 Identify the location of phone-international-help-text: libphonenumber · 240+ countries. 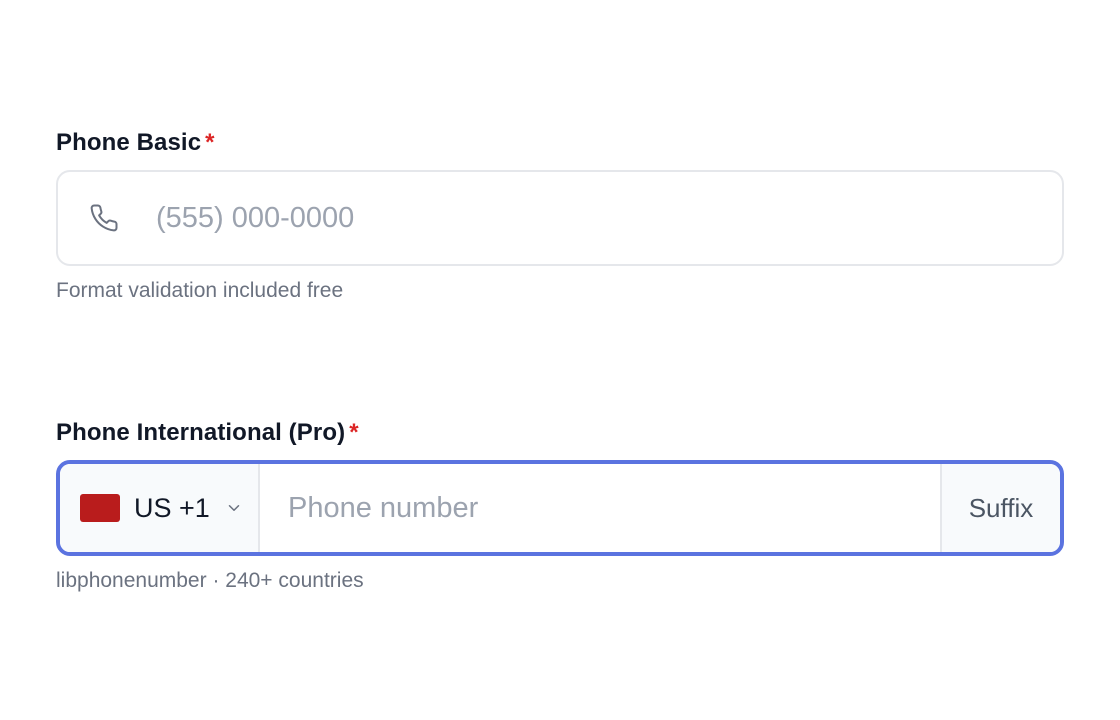
(210, 580).